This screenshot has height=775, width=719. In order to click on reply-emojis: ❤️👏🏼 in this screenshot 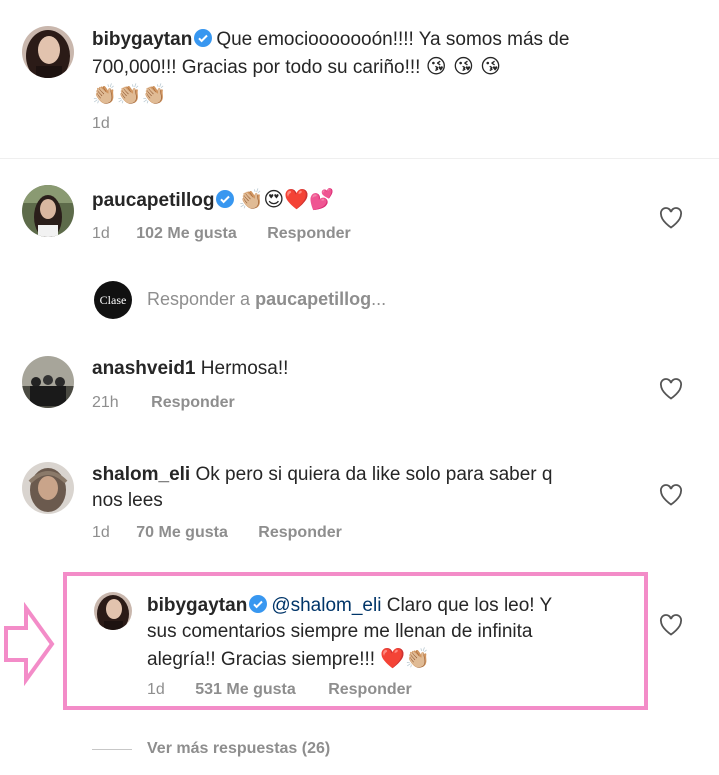, I will do `click(405, 658)`.